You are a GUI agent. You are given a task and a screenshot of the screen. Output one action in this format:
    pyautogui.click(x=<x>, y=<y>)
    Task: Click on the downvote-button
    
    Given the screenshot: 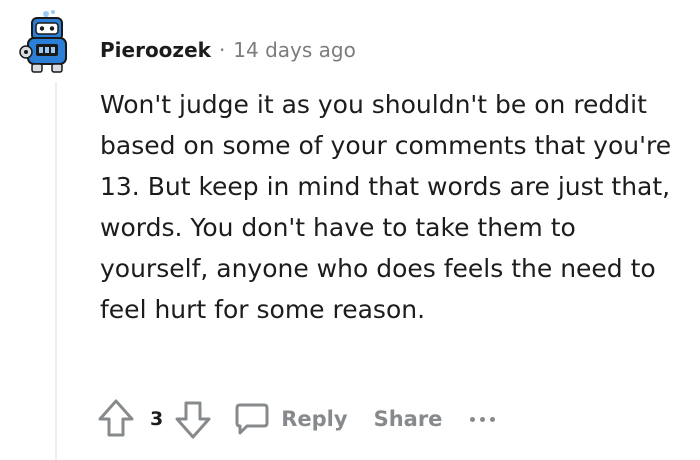 What is the action you would take?
    pyautogui.click(x=193, y=419)
    